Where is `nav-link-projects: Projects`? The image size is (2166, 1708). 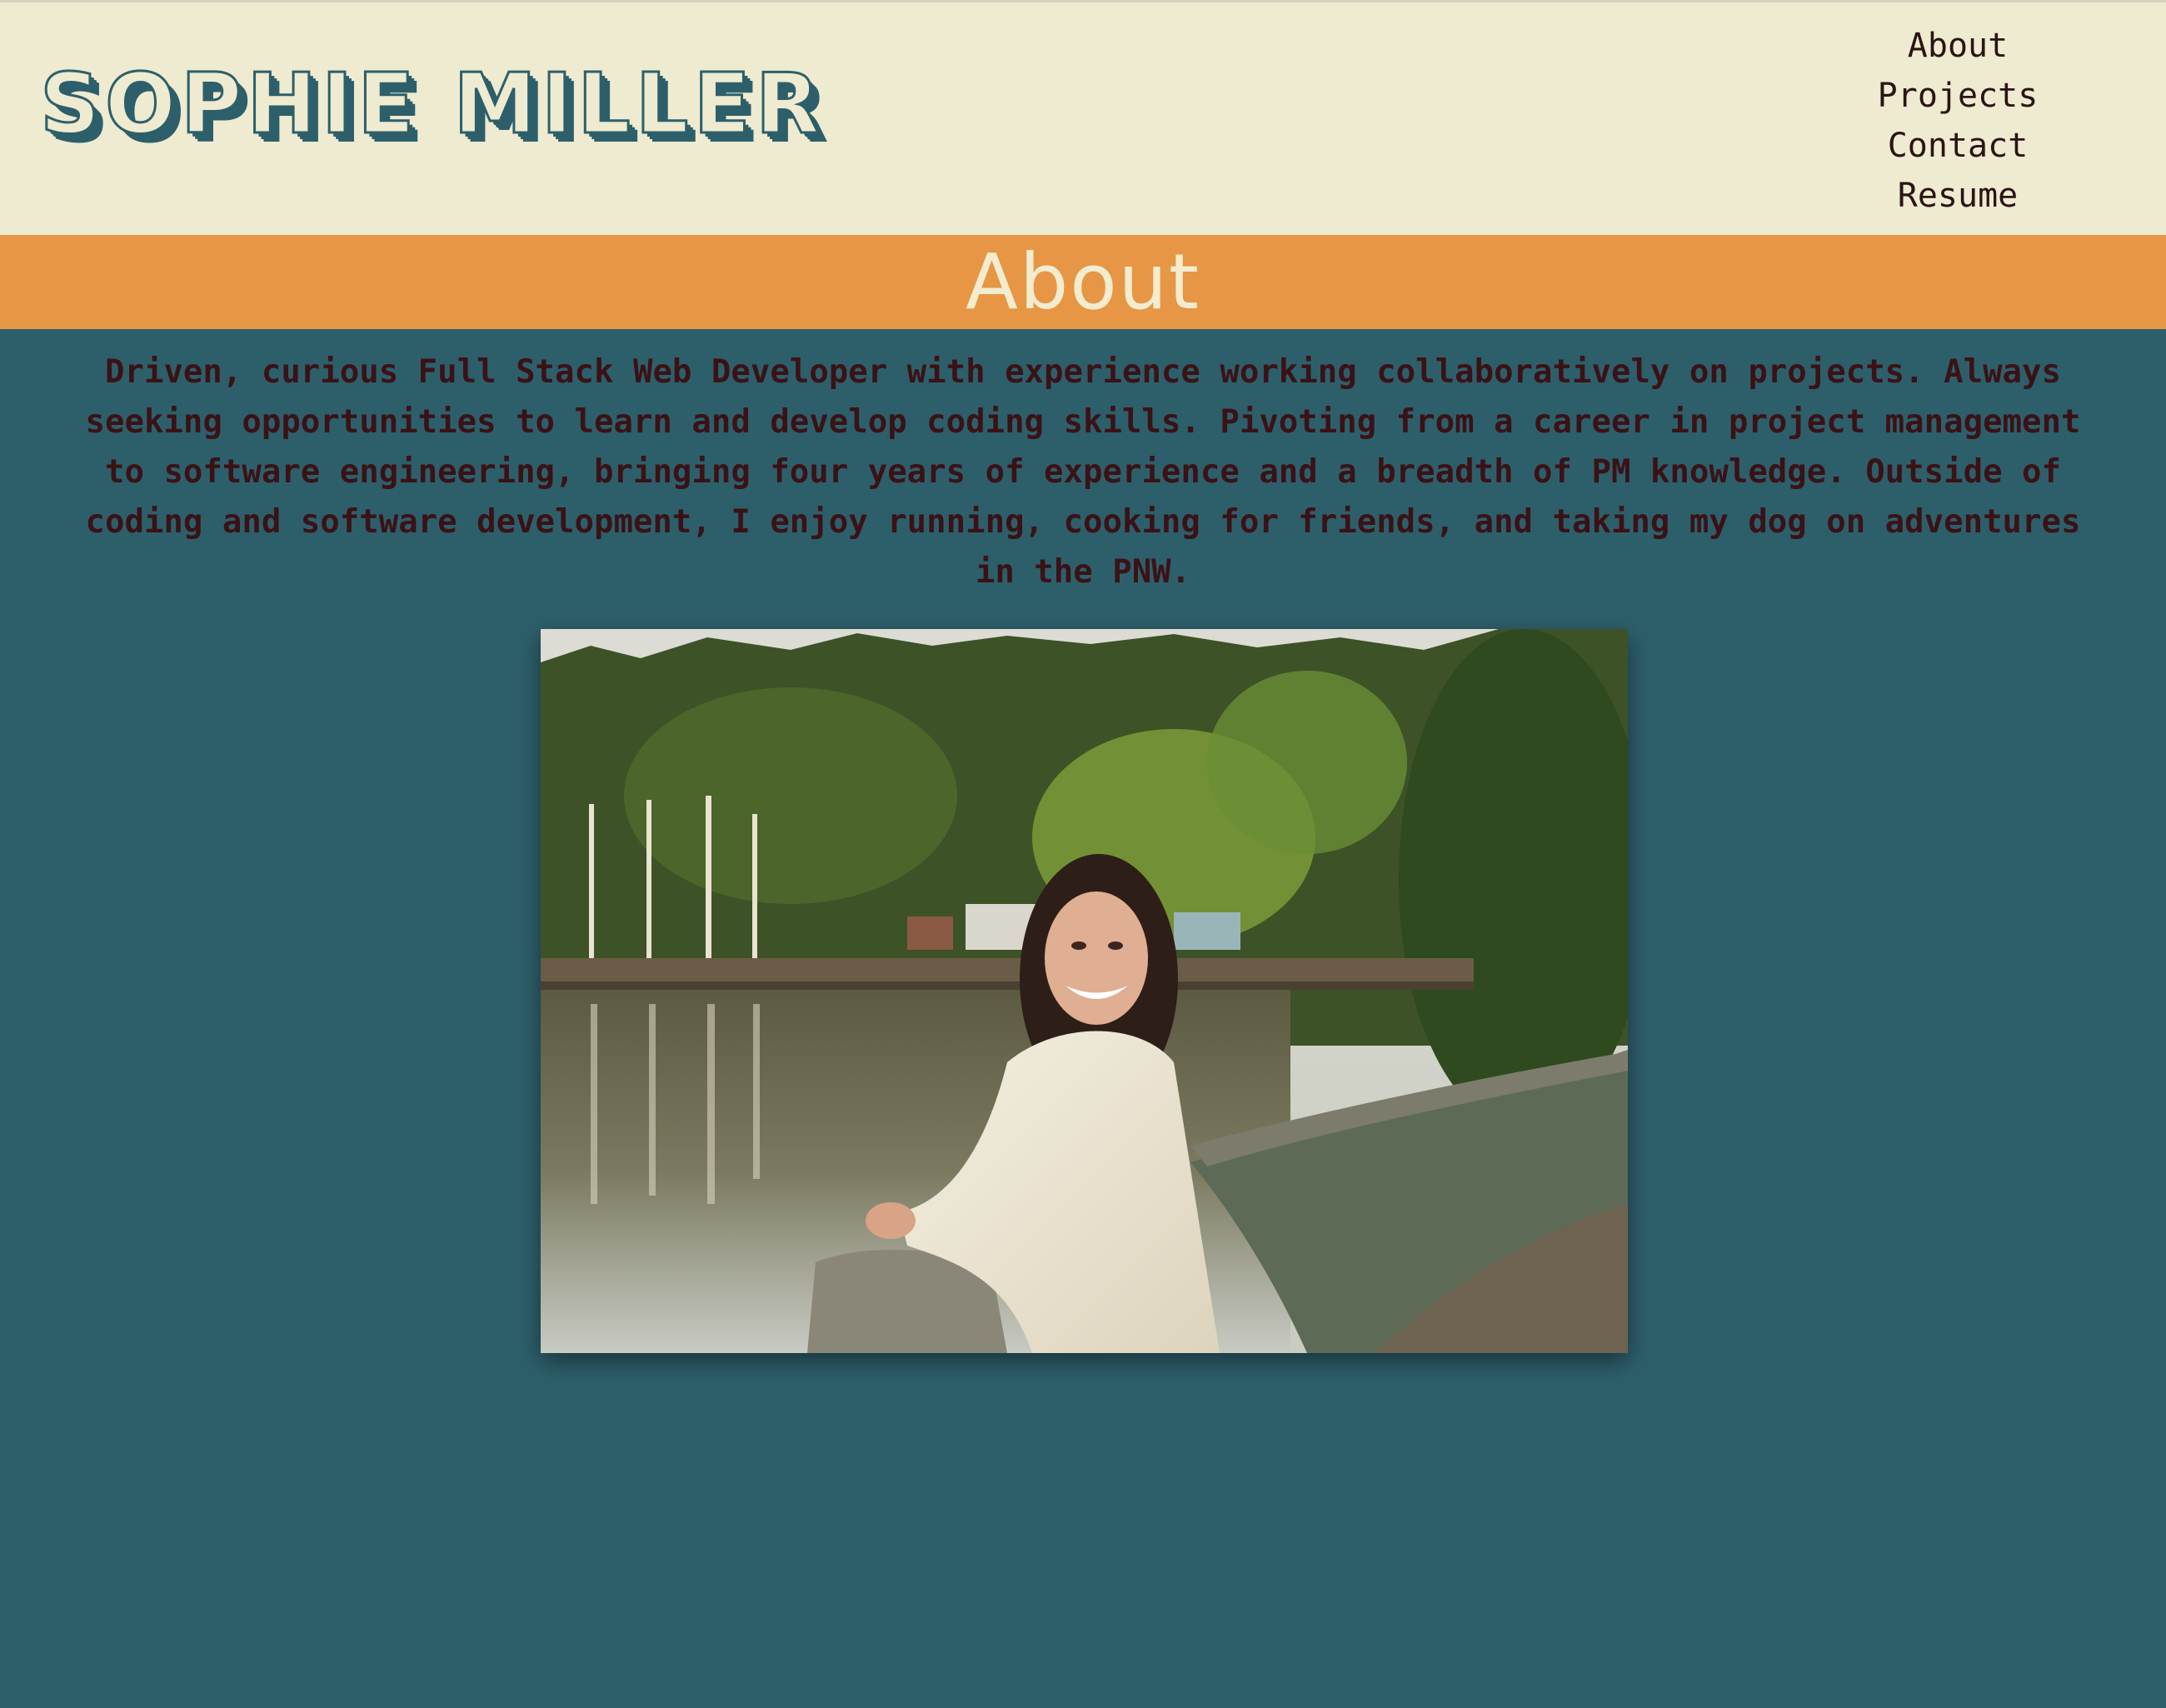
nav-link-projects: Projects is located at coordinates (1957, 96).